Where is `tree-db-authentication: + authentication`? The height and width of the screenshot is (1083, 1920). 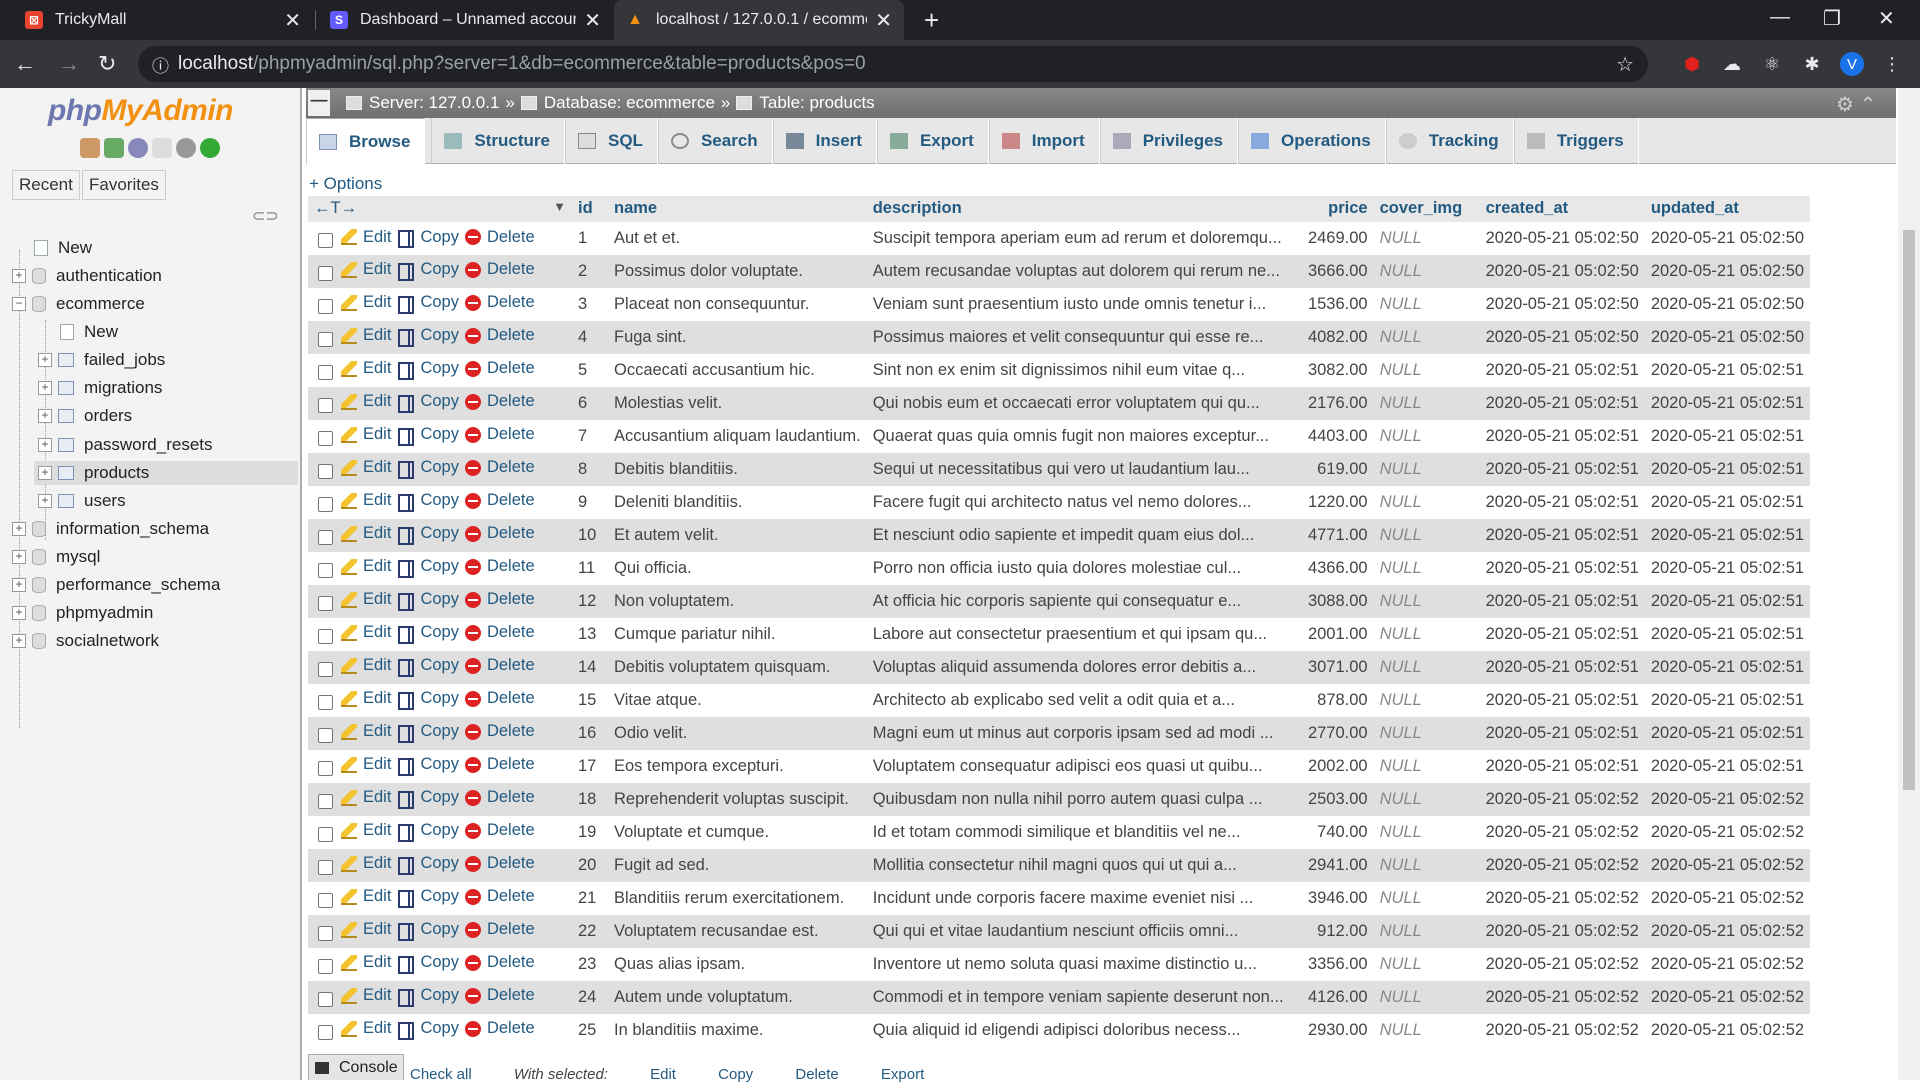 tree-db-authentication: + authentication is located at coordinates (87, 276).